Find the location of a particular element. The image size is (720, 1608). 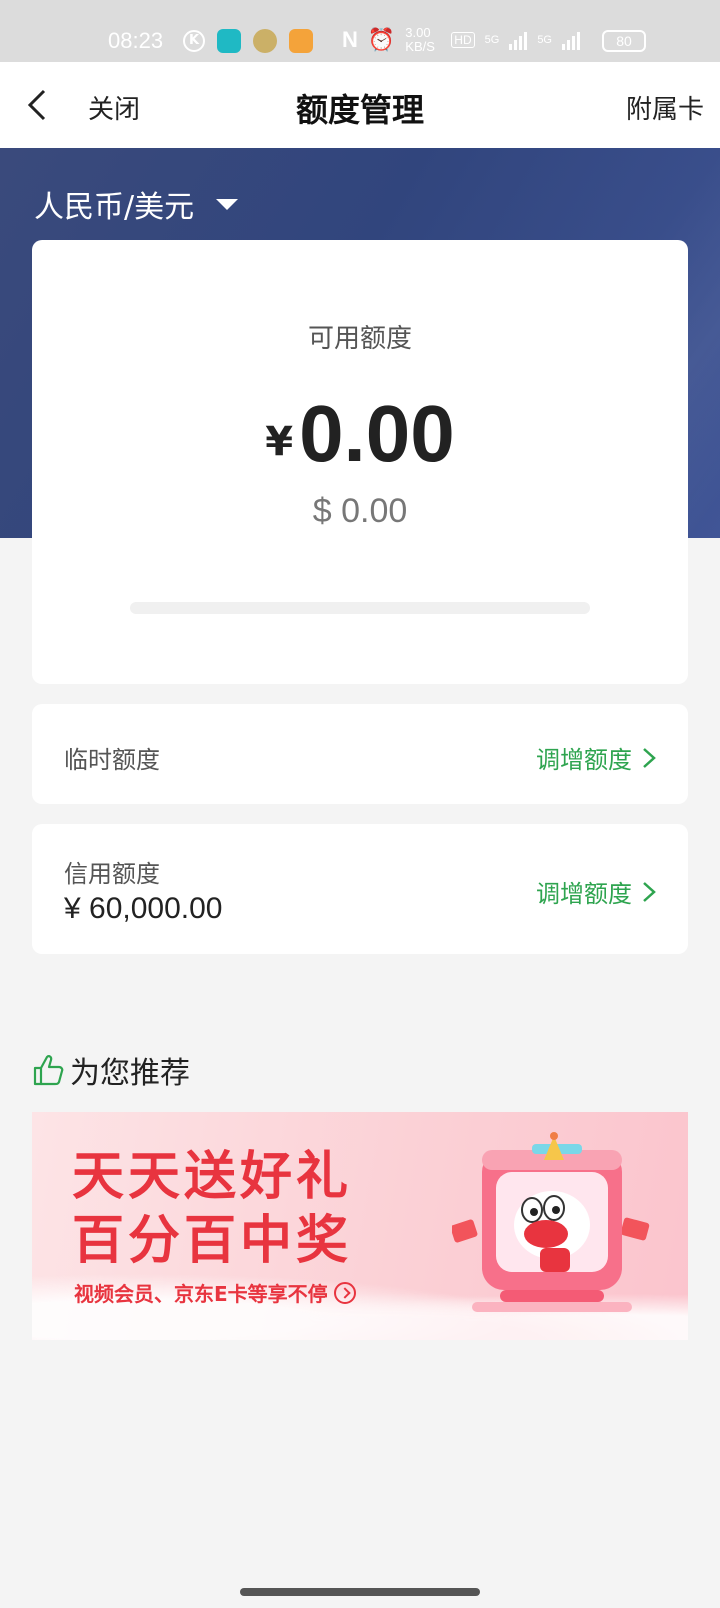

credit-usage-bar is located at coordinates (360, 608).